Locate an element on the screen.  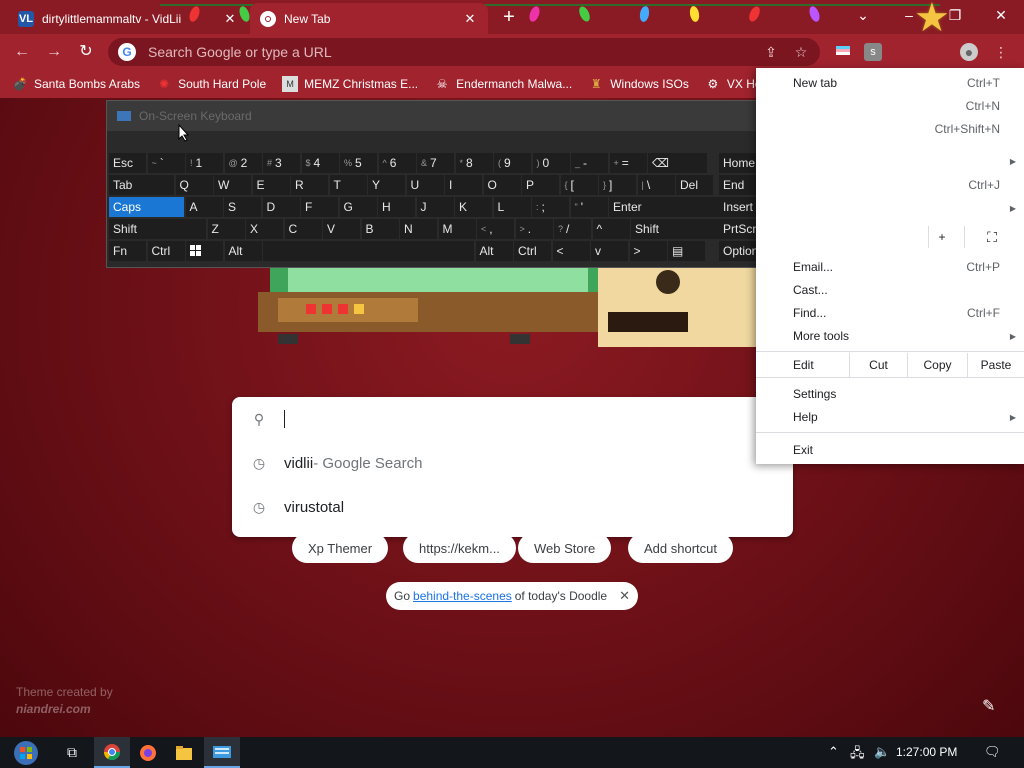
add-shortcut-button: Add shortcut is located at coordinates (680, 548).